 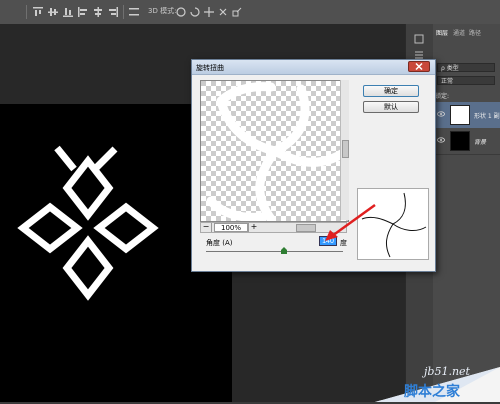 I want to click on layer-row-background: 背景, so click(x=466, y=141).